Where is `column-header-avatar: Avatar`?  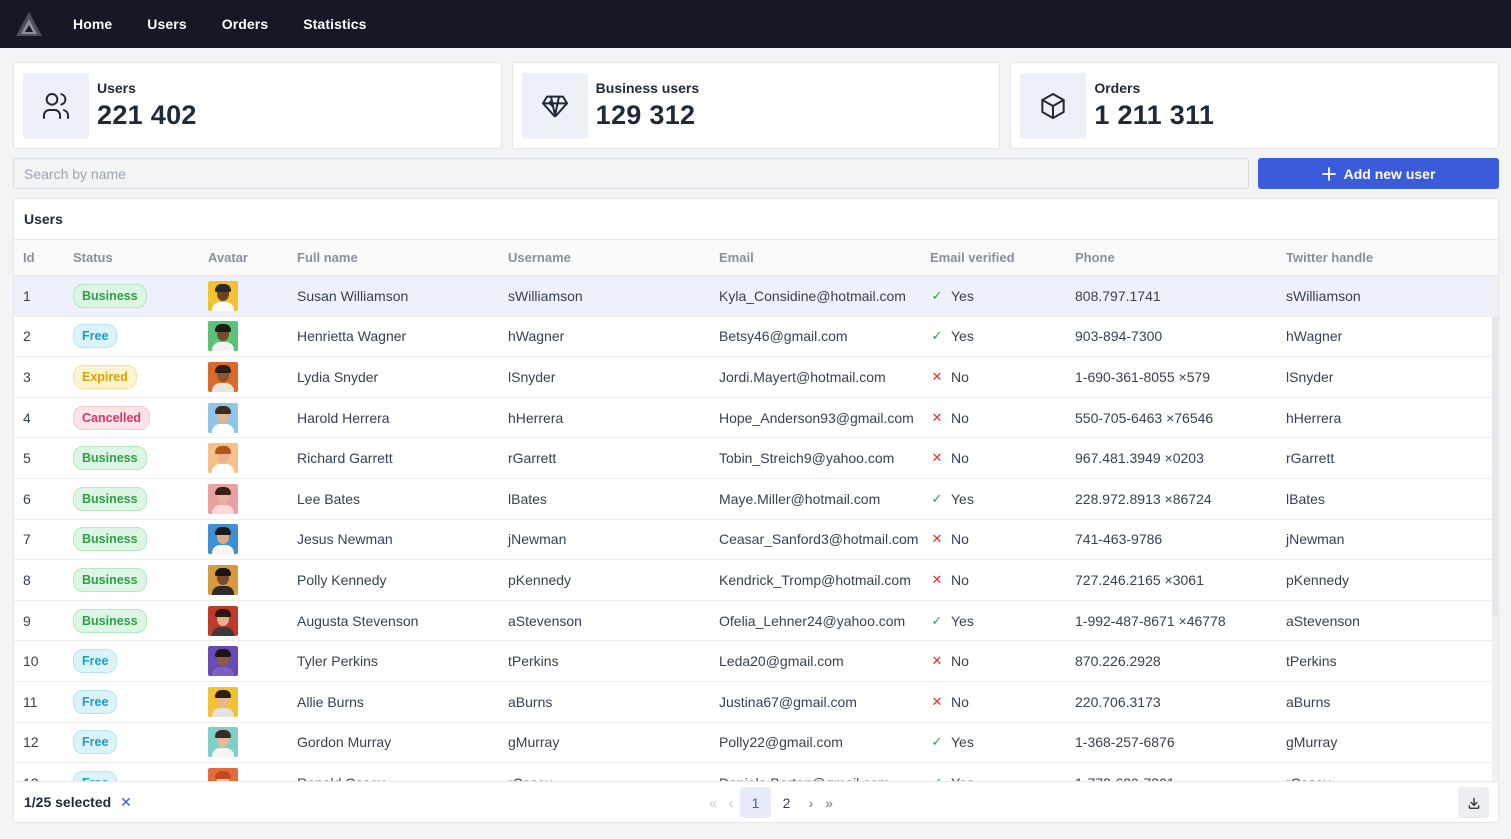 column-header-avatar: Avatar is located at coordinates (252, 257).